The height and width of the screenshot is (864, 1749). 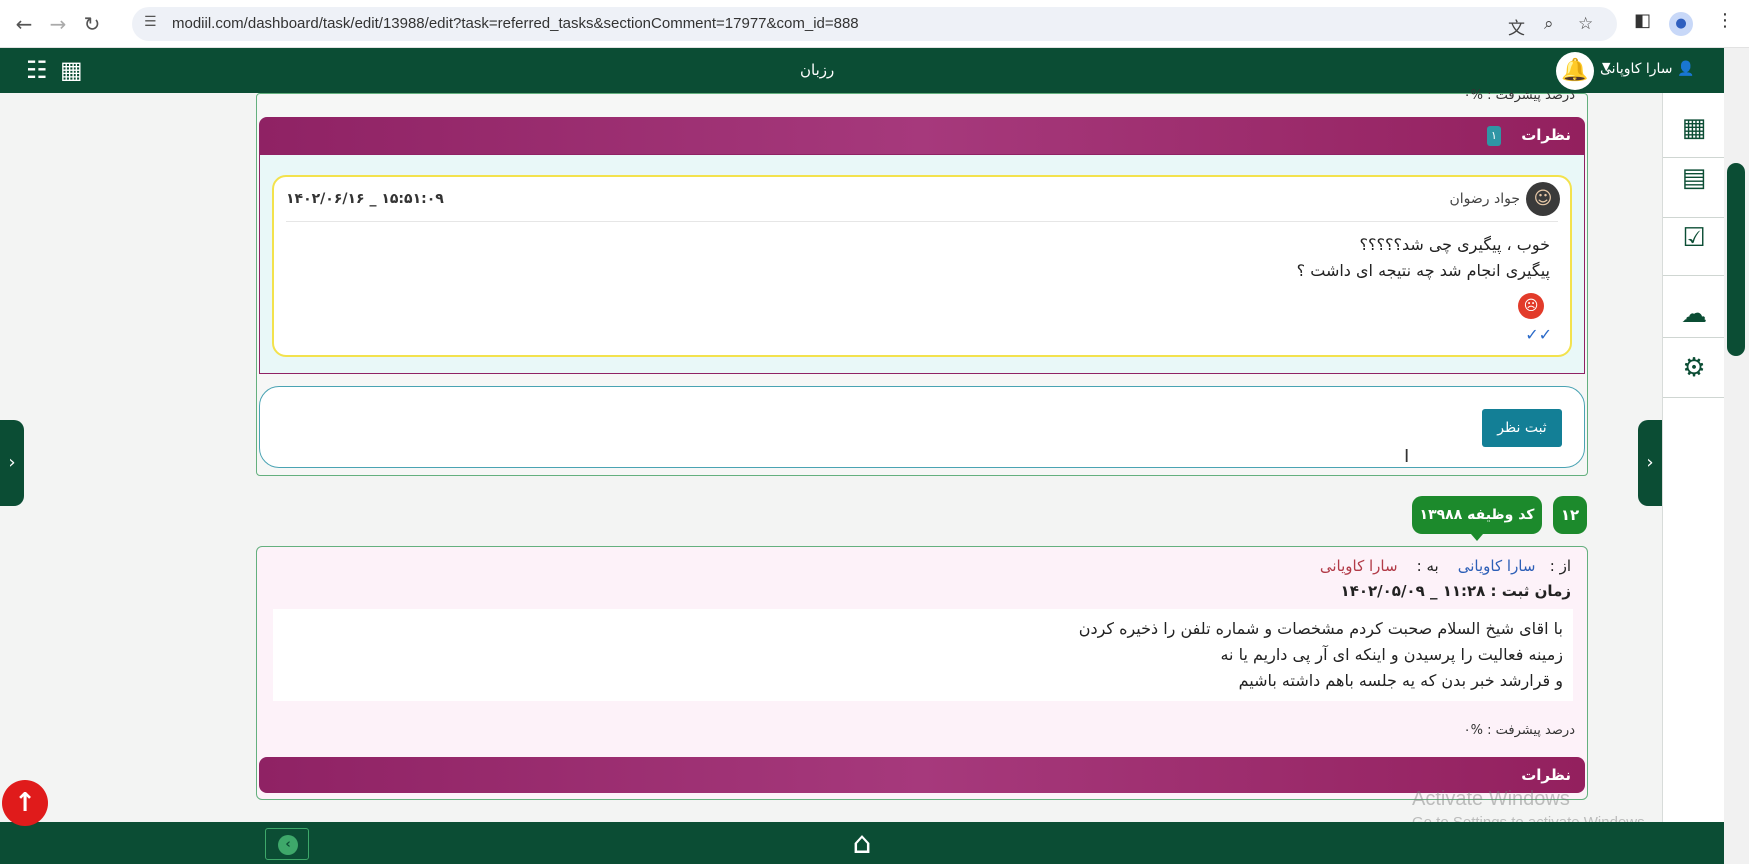 What do you see at coordinates (365, 199) in the screenshot?
I see `comment-timestamp: ۱۴۰۲/۰۶/۱۶ _ ۱۵:۵۱:۰۹` at bounding box center [365, 199].